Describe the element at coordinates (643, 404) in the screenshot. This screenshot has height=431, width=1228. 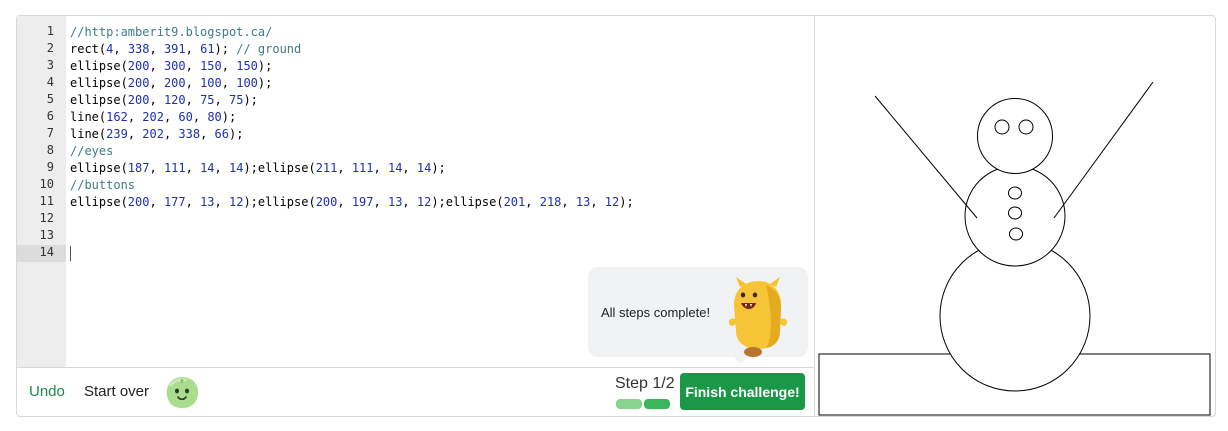
I see `step-progress-bar` at that location.